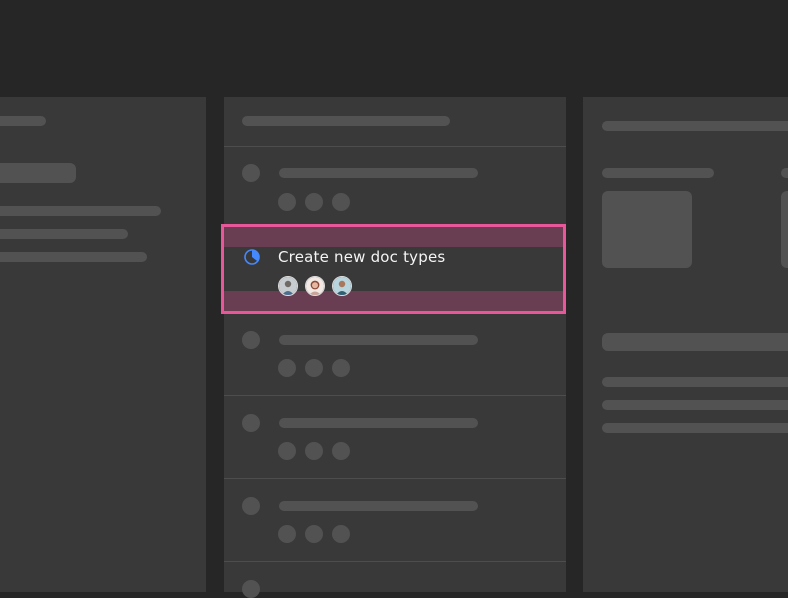 This screenshot has height=598, width=788. I want to click on task-card-highlighted: Create new doc types, so click(393, 269).